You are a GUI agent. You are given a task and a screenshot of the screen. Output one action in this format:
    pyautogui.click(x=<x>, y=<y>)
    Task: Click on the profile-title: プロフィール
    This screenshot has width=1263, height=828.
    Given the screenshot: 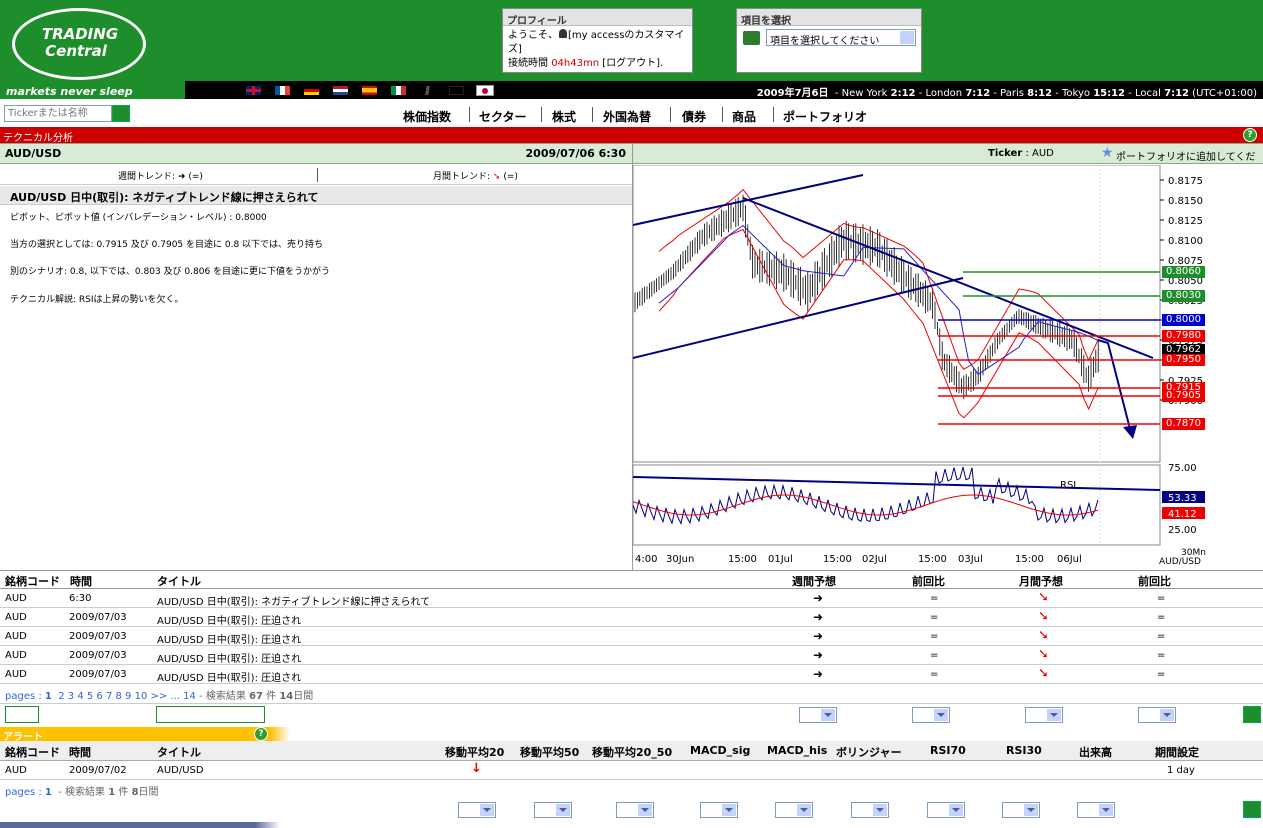 What is the action you would take?
    pyautogui.click(x=597, y=18)
    